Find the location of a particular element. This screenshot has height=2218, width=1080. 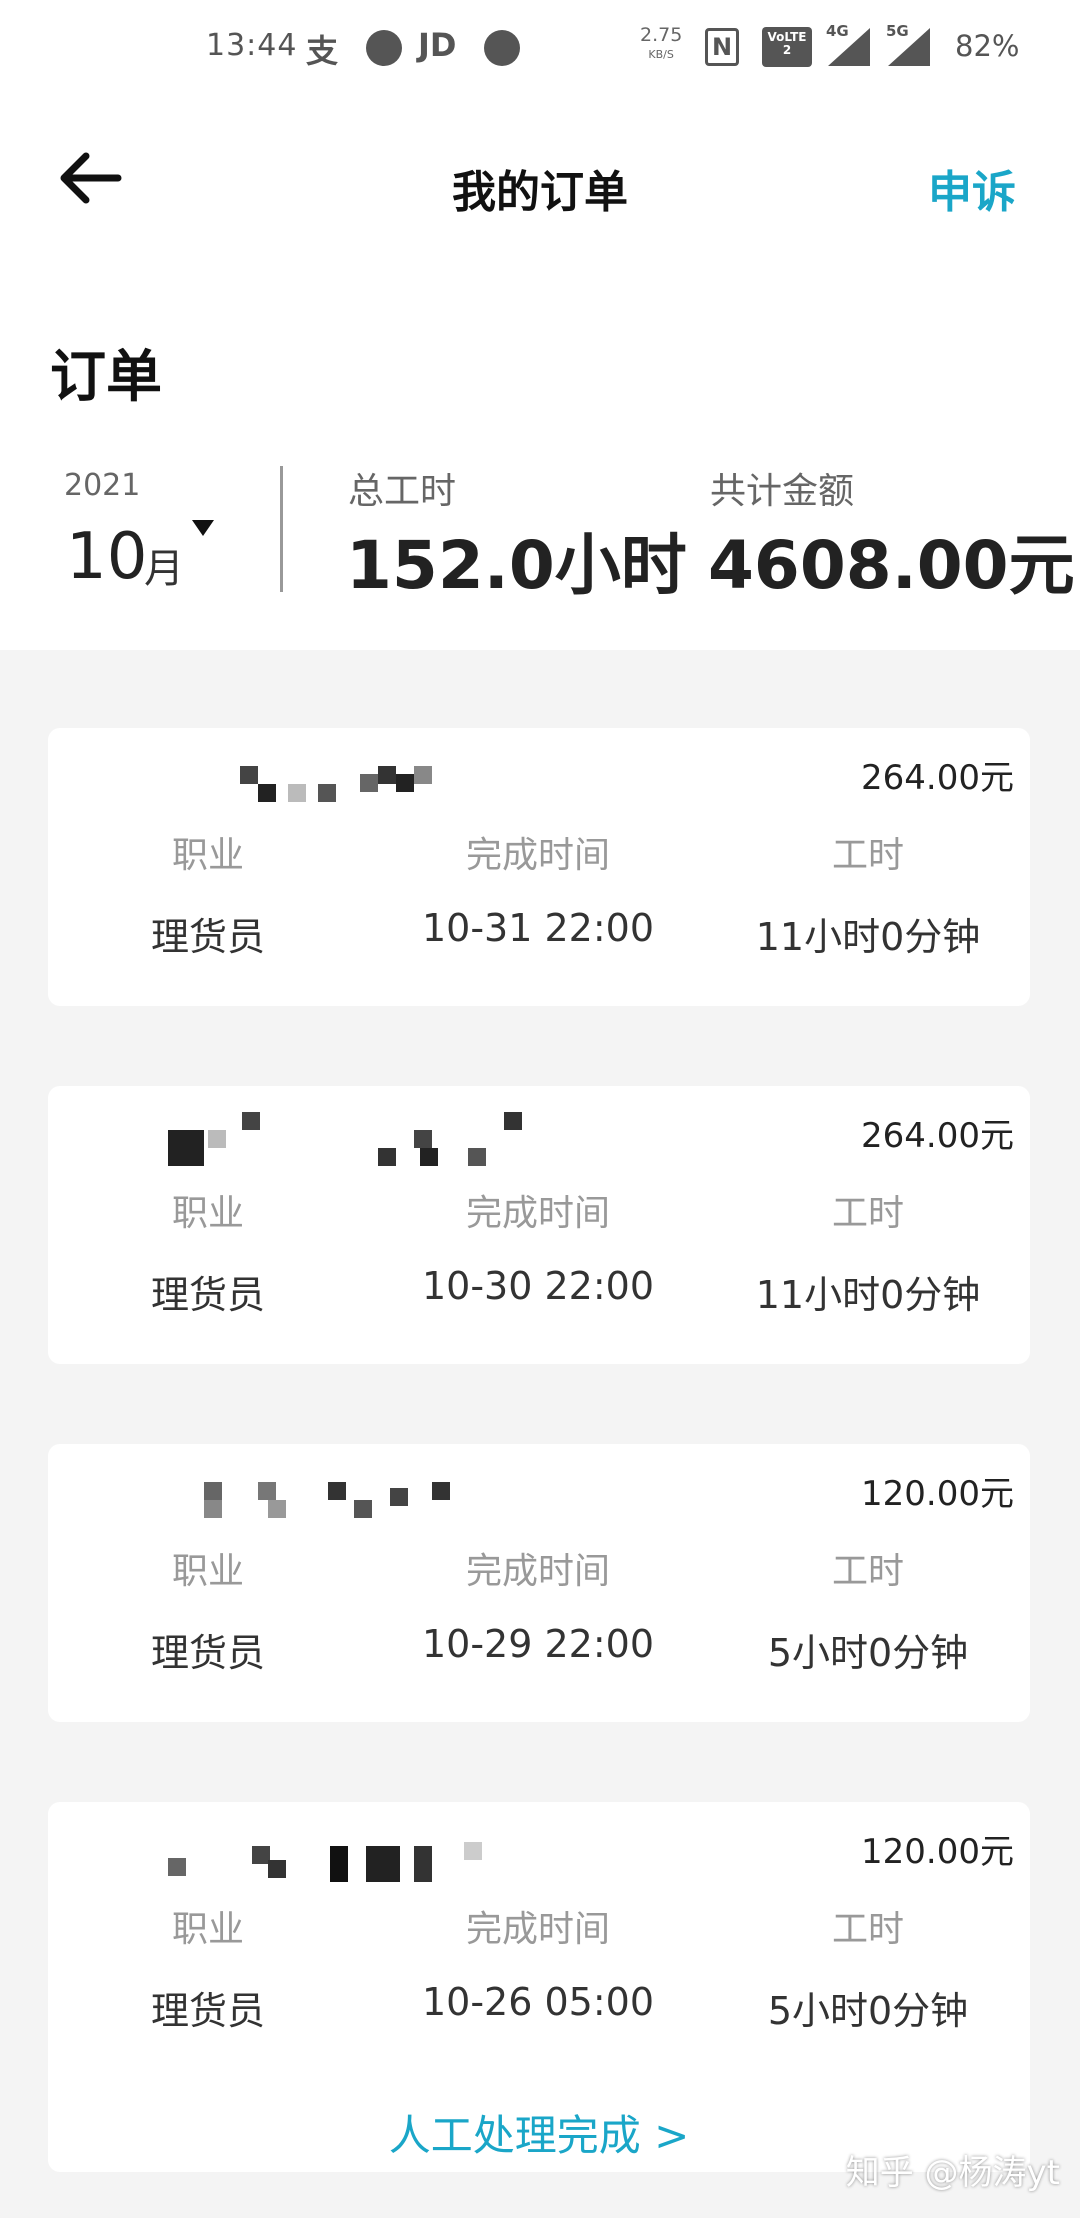

page-title: 我的订单 is located at coordinates (540, 192).